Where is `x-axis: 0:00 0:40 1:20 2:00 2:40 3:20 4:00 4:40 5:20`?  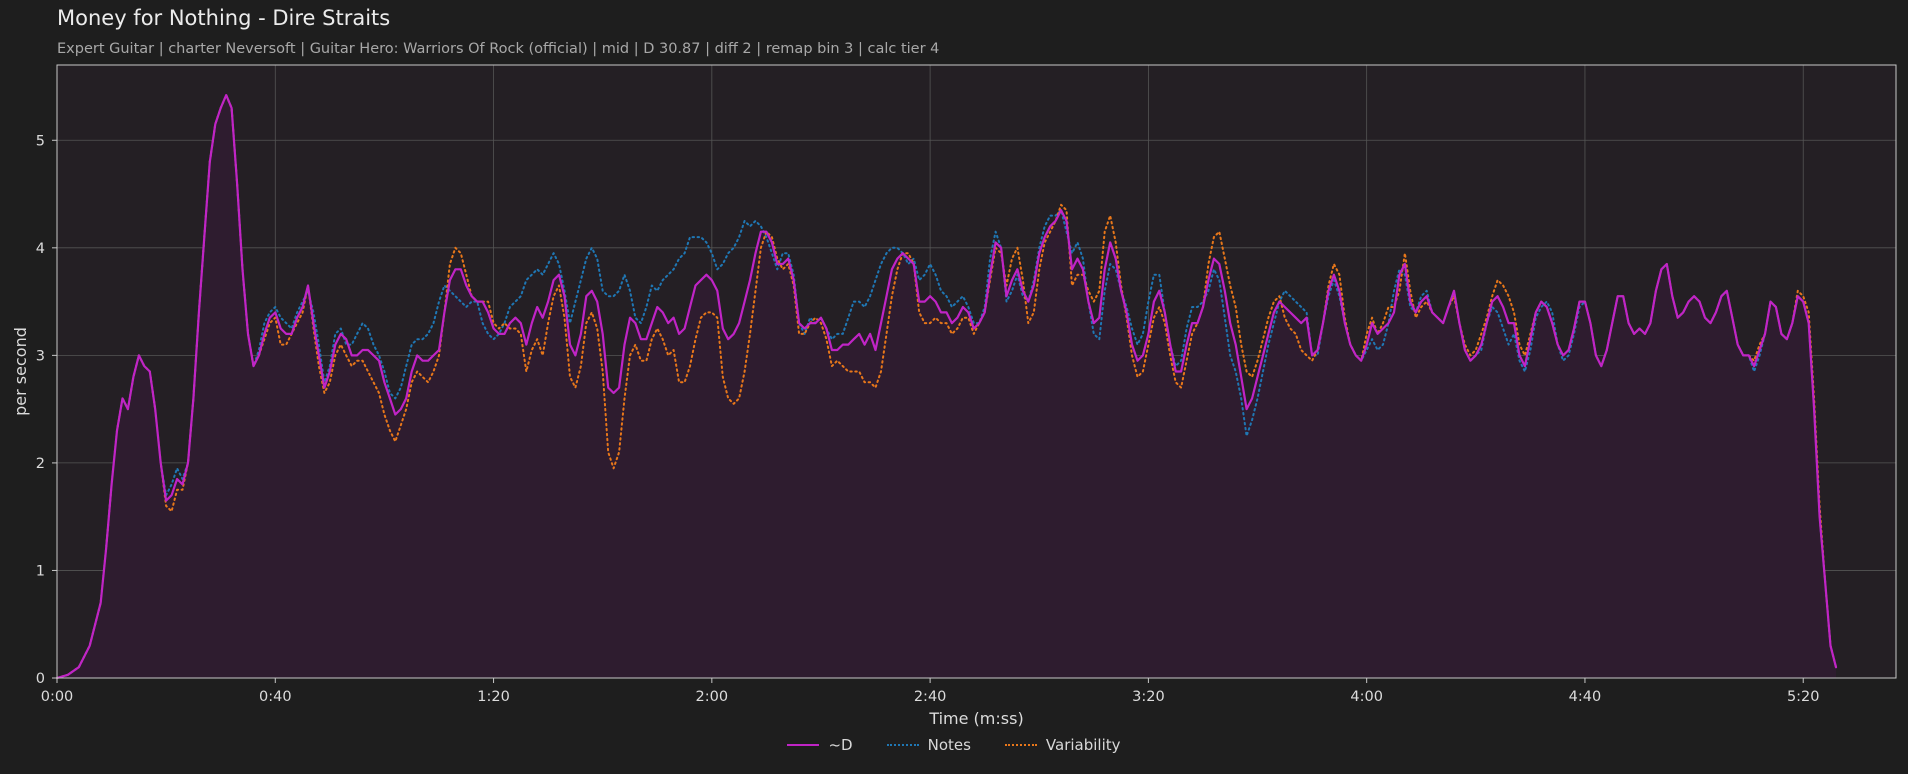
x-axis: 0:00 0:40 1:20 2:00 2:40 3:20 4:00 4:40 5:20 is located at coordinates (930, 691).